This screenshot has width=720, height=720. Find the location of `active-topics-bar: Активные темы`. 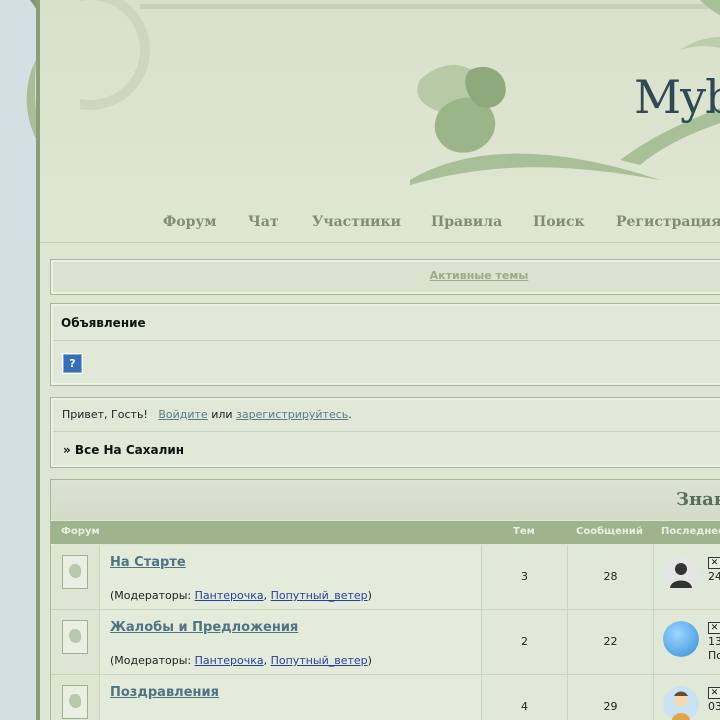

active-topics-bar: Активные темы is located at coordinates (385, 277).